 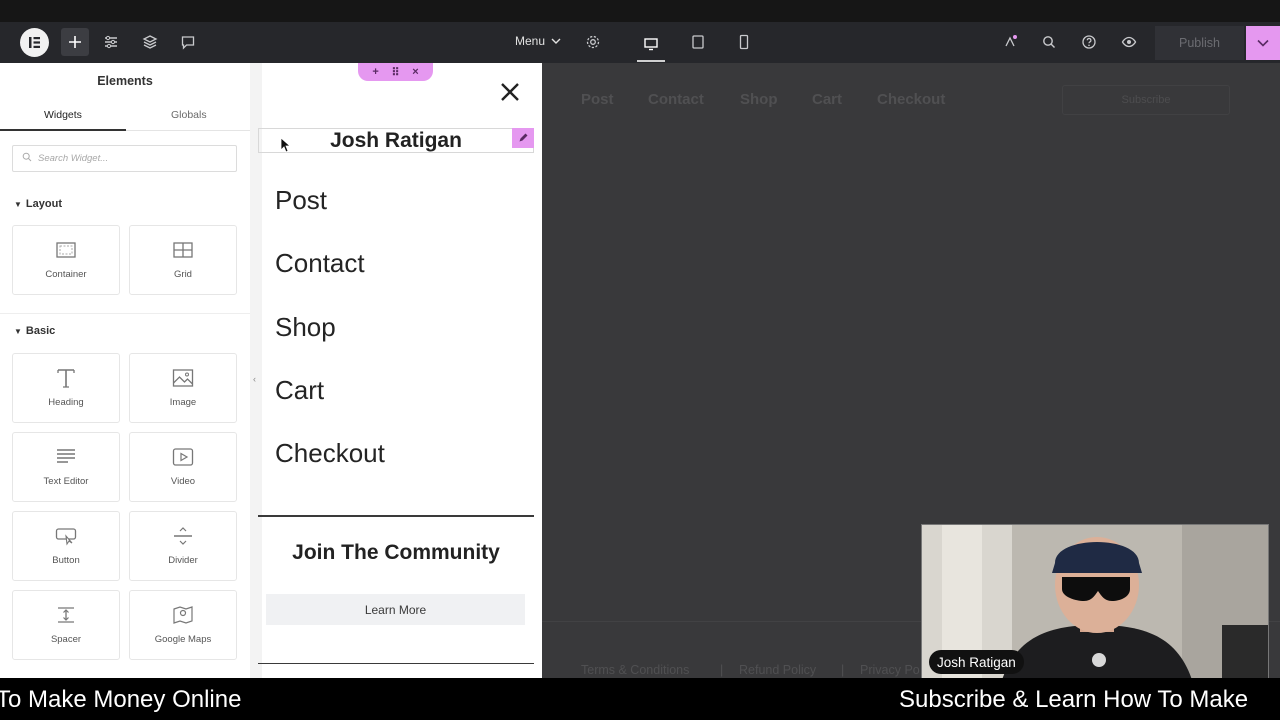 I want to click on preview-eye-icon, so click(x=1129, y=42).